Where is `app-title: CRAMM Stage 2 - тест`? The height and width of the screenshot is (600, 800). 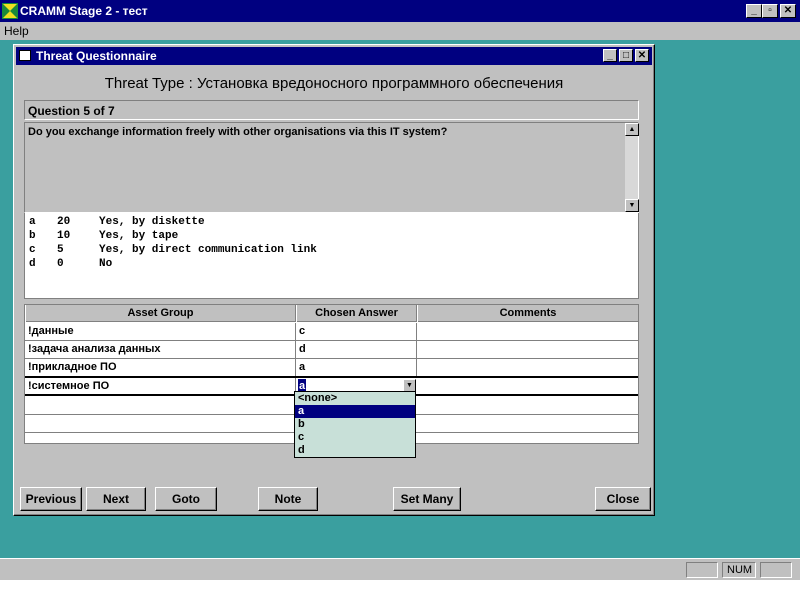 app-title: CRAMM Stage 2 - тест is located at coordinates (84, 11).